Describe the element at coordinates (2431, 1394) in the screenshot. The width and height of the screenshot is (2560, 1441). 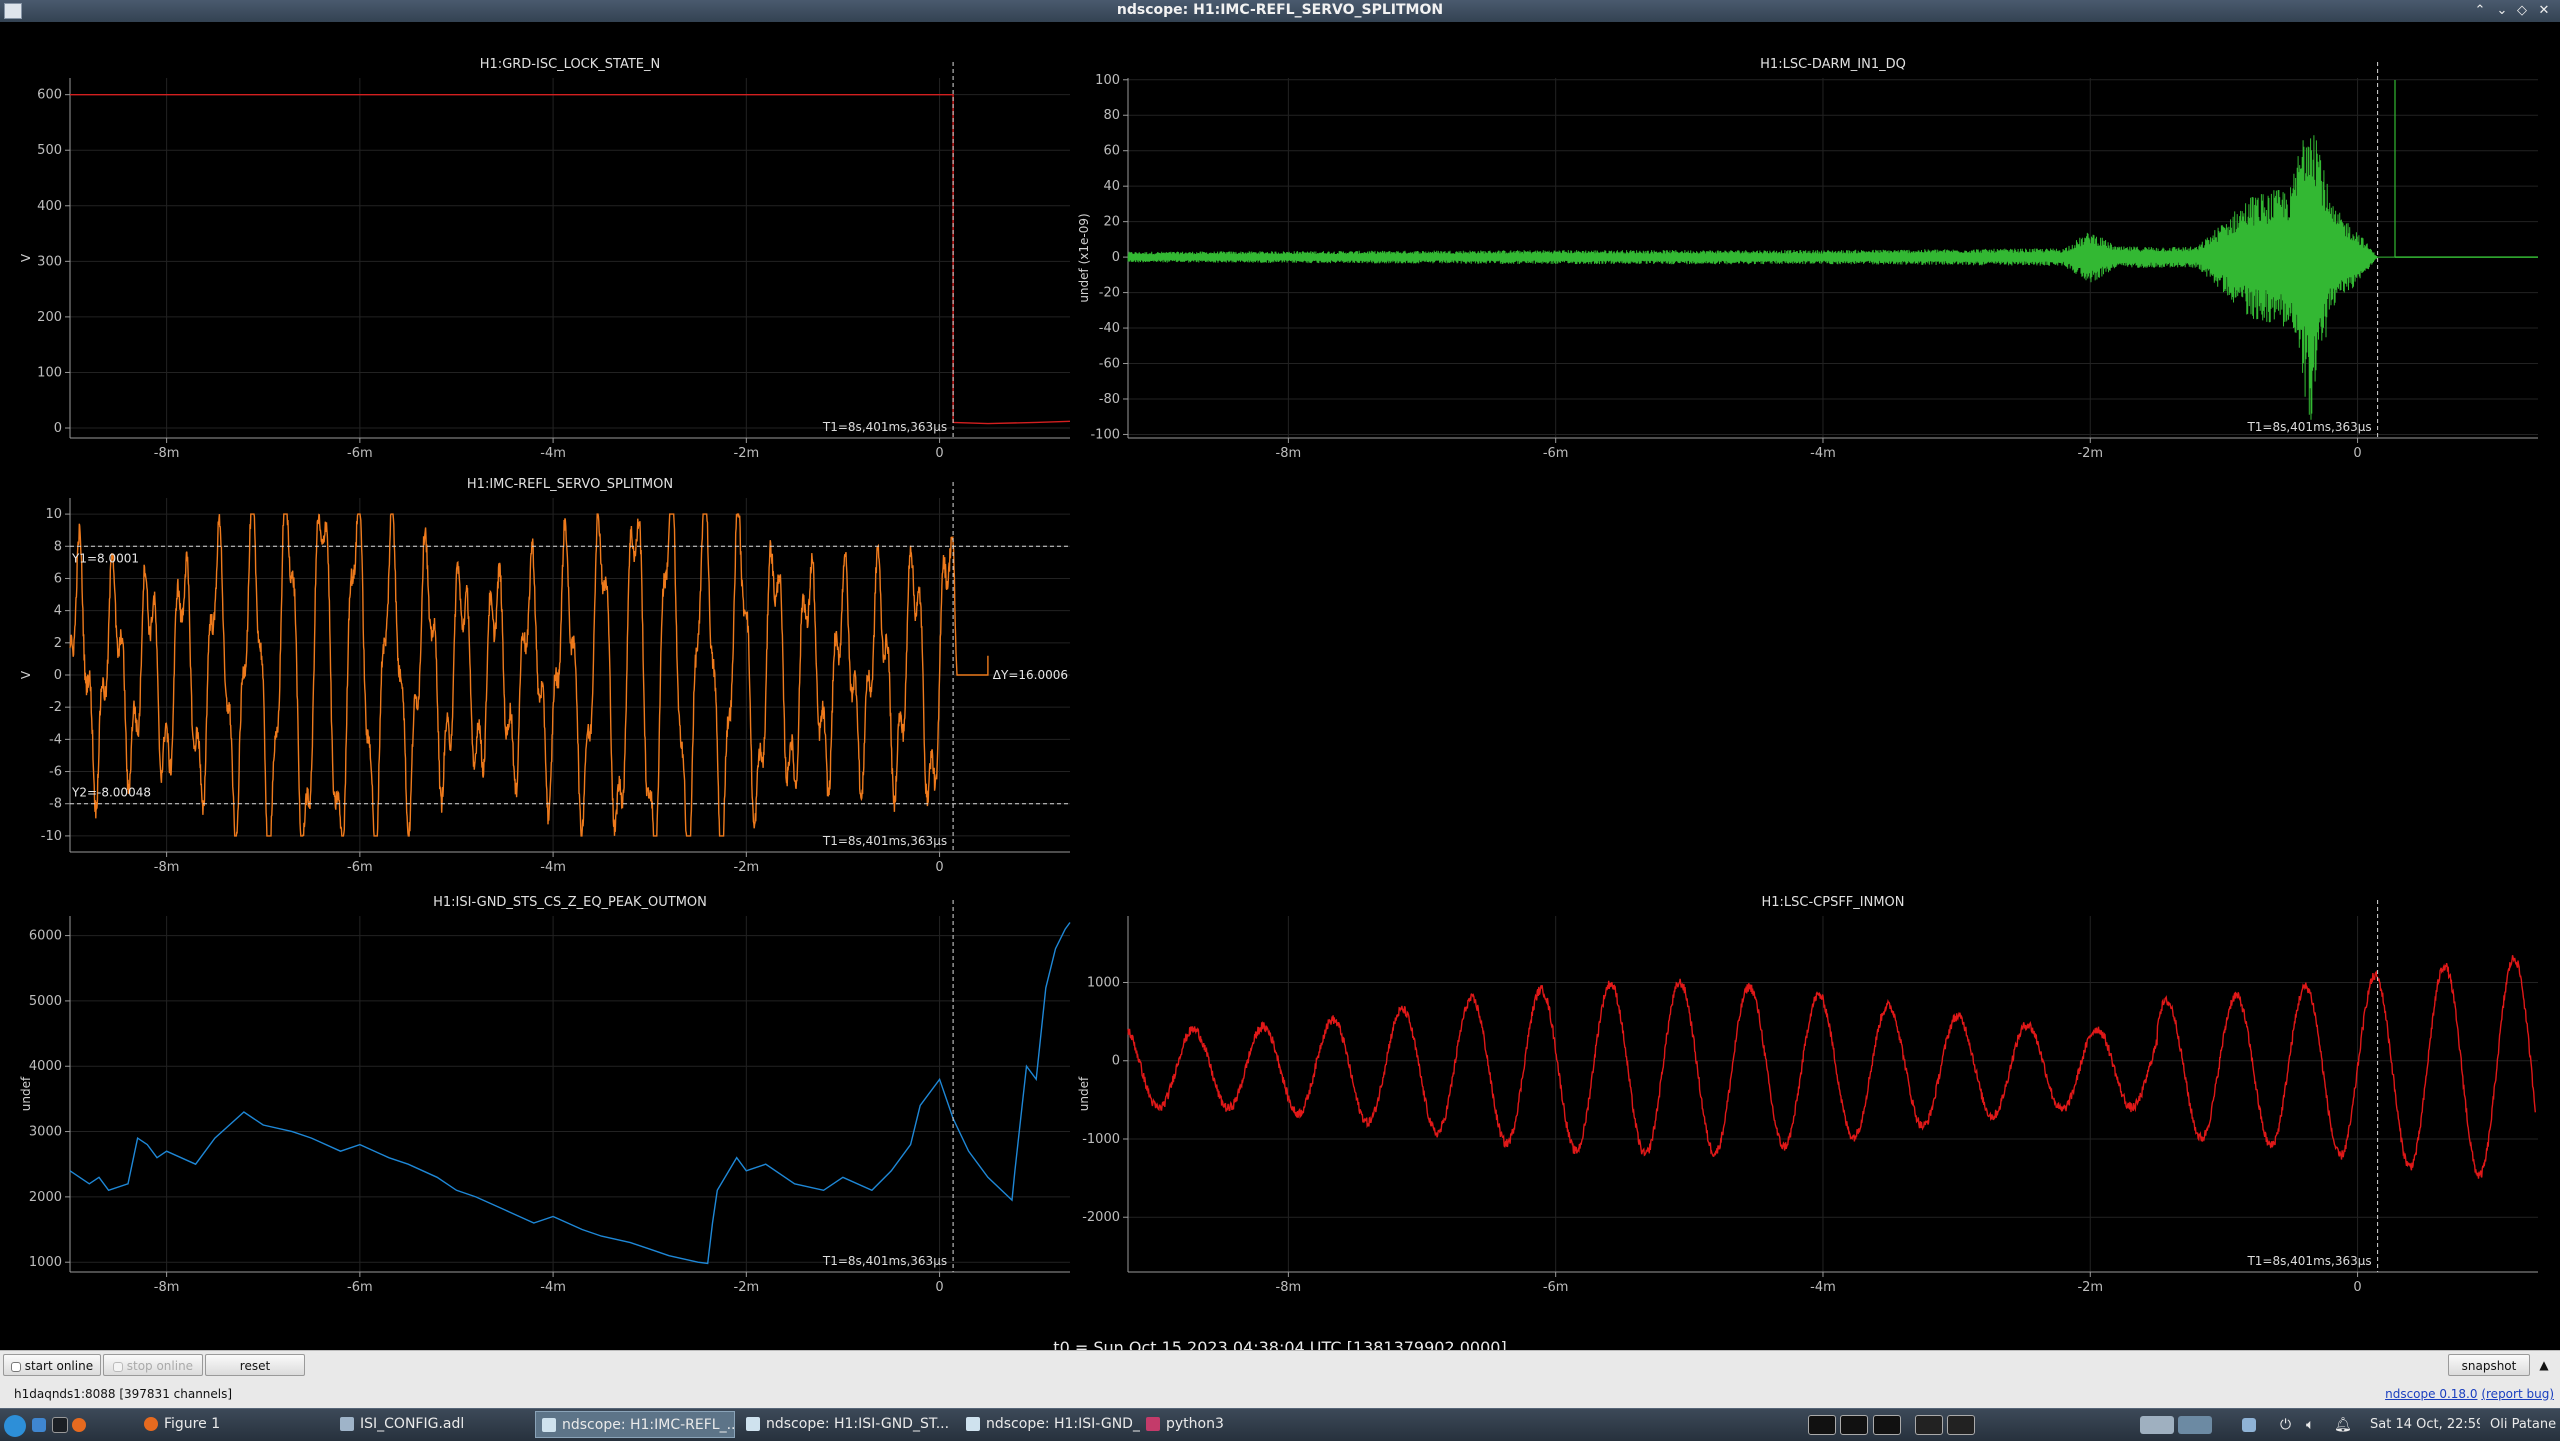
I see `version-link: ndscope 0.18.0` at that location.